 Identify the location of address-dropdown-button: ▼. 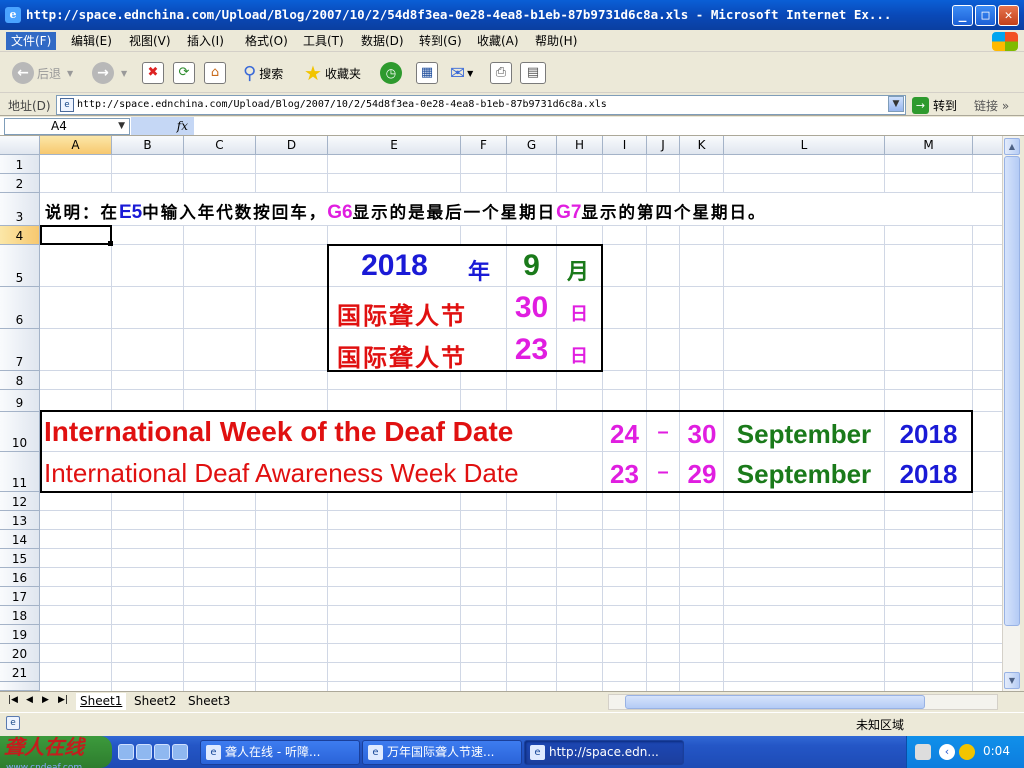
(896, 104).